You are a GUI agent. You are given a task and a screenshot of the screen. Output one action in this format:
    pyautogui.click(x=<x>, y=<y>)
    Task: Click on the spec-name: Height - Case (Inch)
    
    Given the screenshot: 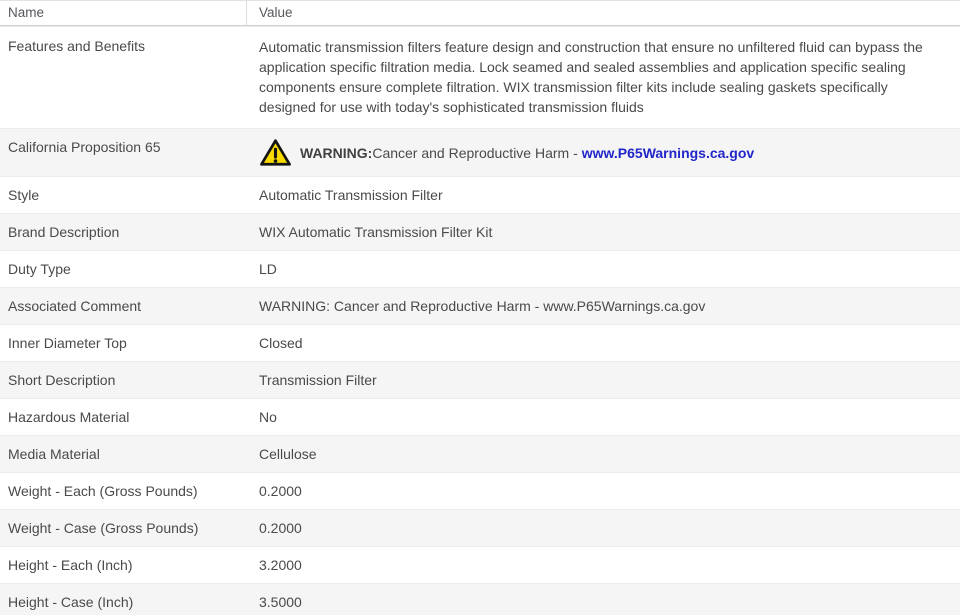 What is the action you would take?
    pyautogui.click(x=71, y=602)
    